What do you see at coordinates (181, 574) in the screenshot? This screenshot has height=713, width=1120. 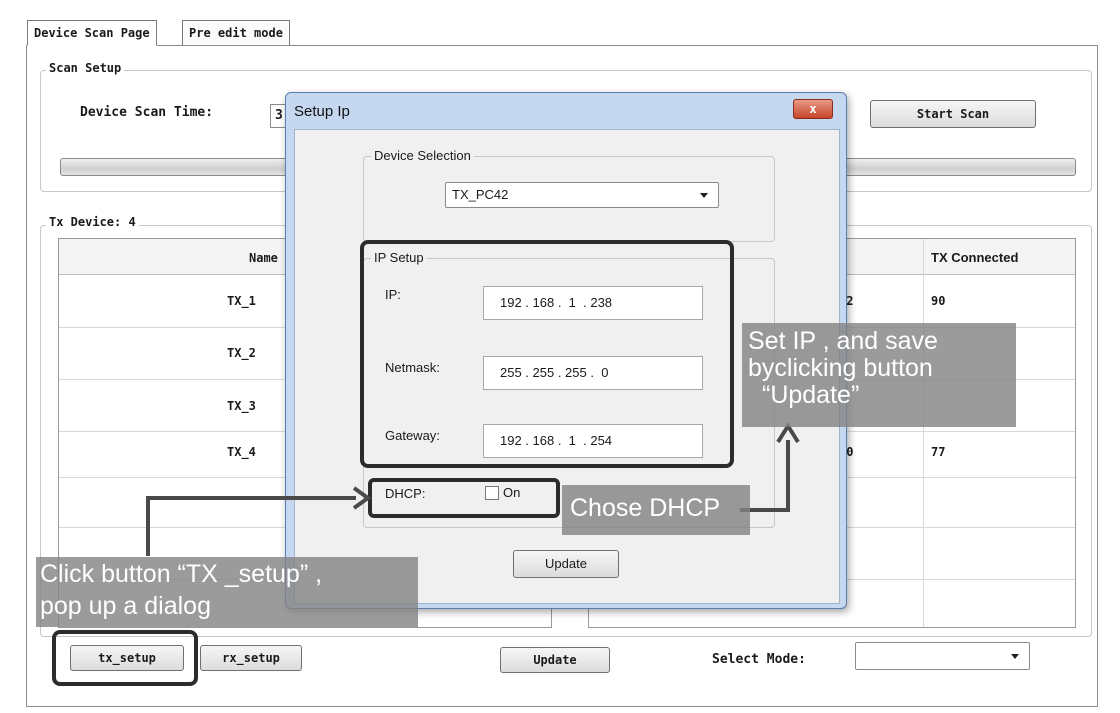 I see `callout-click-line-1: Click button “TX _setup” ,` at bounding box center [181, 574].